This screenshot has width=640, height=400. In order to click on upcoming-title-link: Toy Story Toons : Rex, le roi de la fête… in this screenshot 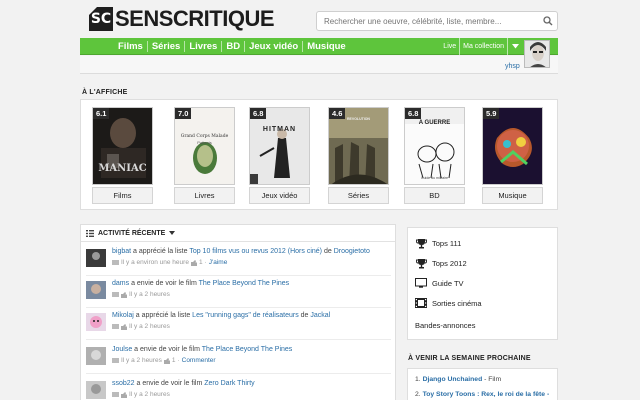, I will do `click(486, 394)`.